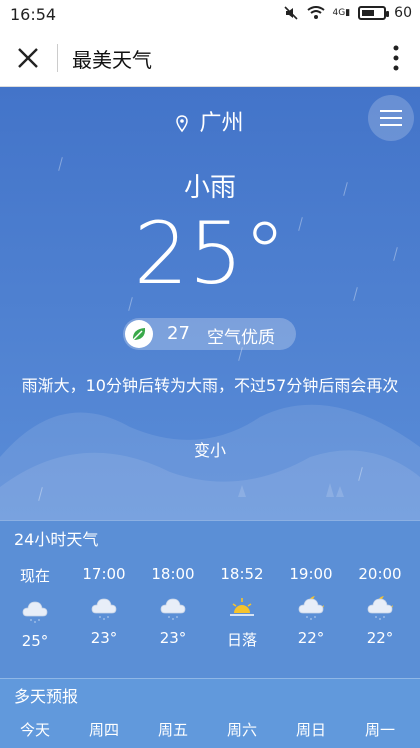  I want to click on page-title: 最美天气, so click(112, 60).